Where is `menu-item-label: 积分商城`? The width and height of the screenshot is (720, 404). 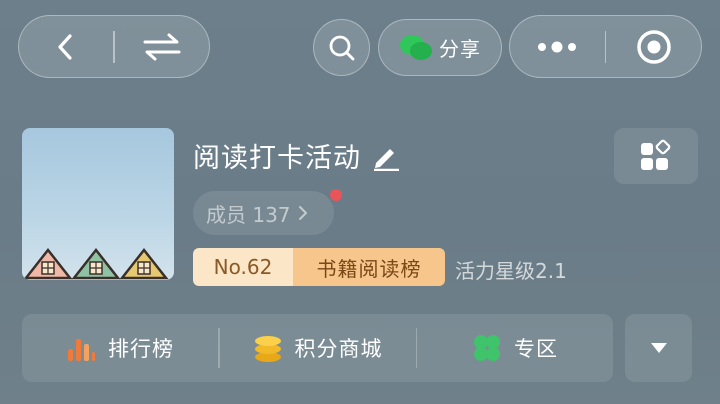 menu-item-label: 积分商城 is located at coordinates (338, 349).